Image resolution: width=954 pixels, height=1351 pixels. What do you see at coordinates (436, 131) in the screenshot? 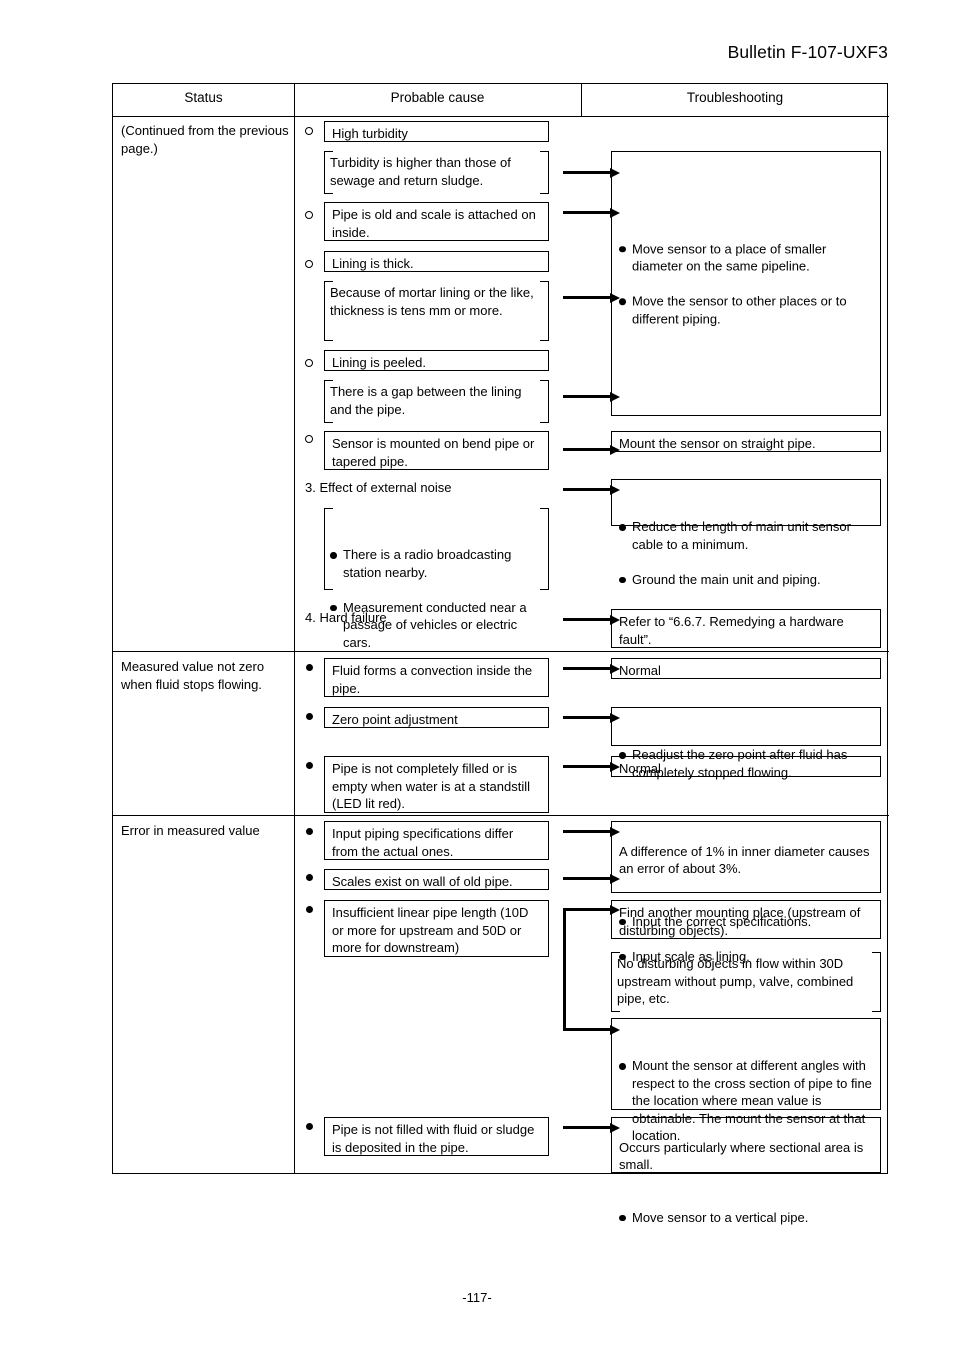
I see `cause-box: High turbidity` at bounding box center [436, 131].